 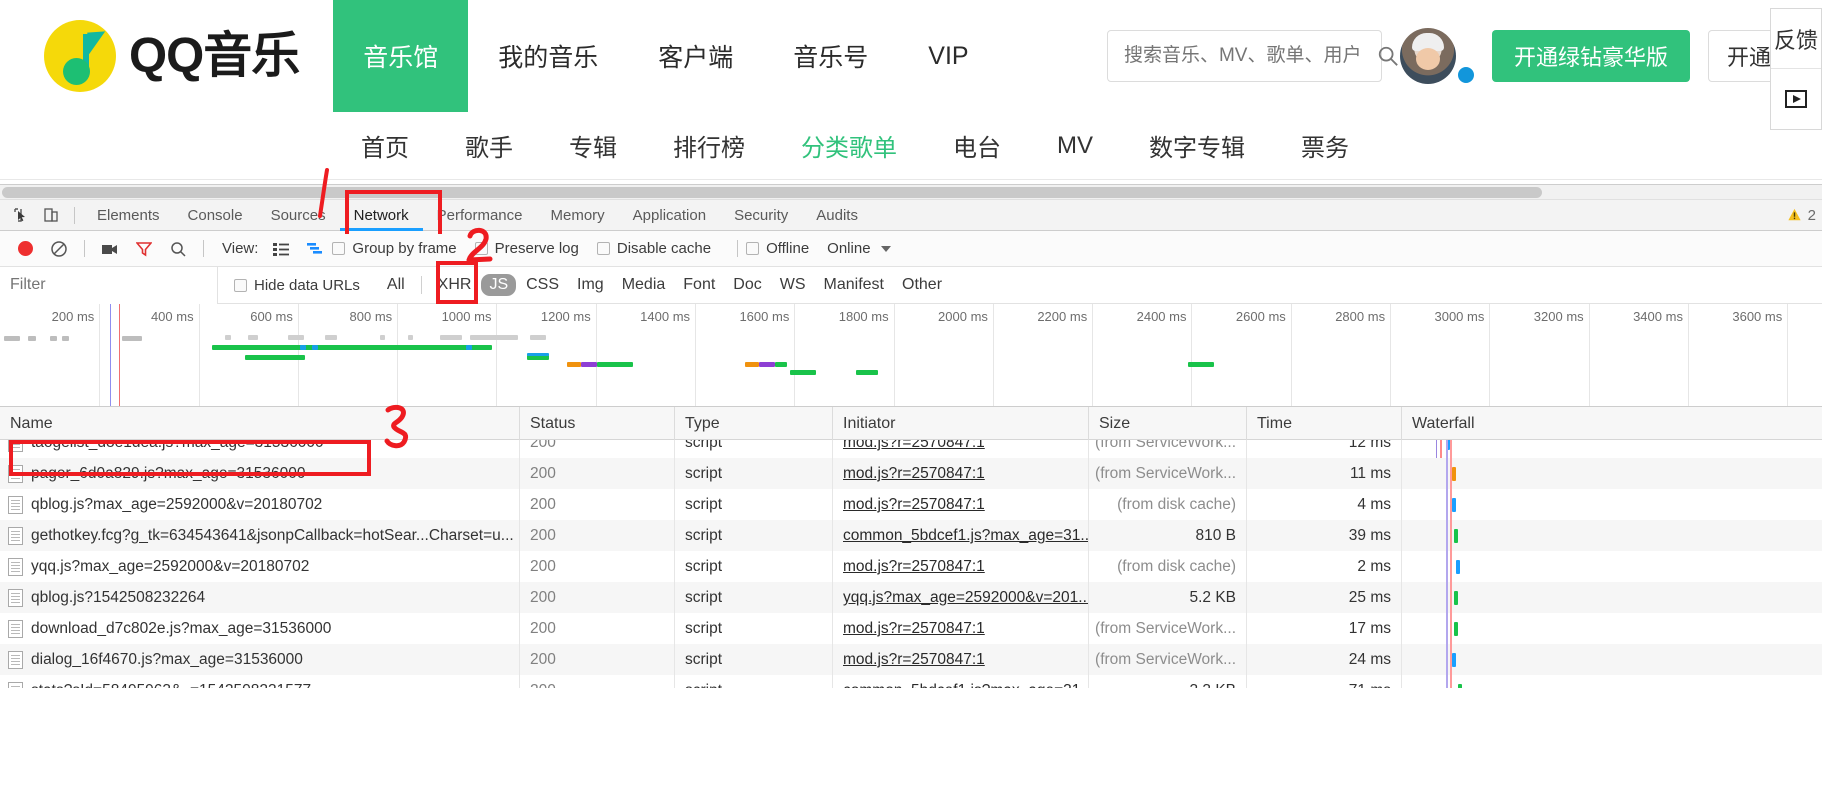 What do you see at coordinates (260, 597) in the screenshot?
I see `cell-name: qblog.js?1542508232264` at bounding box center [260, 597].